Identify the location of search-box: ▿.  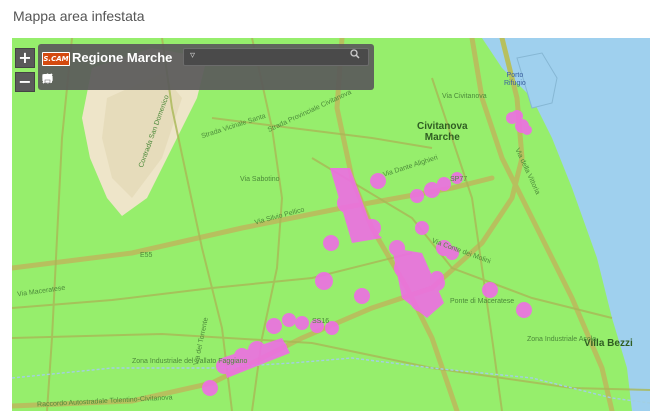
(276, 57).